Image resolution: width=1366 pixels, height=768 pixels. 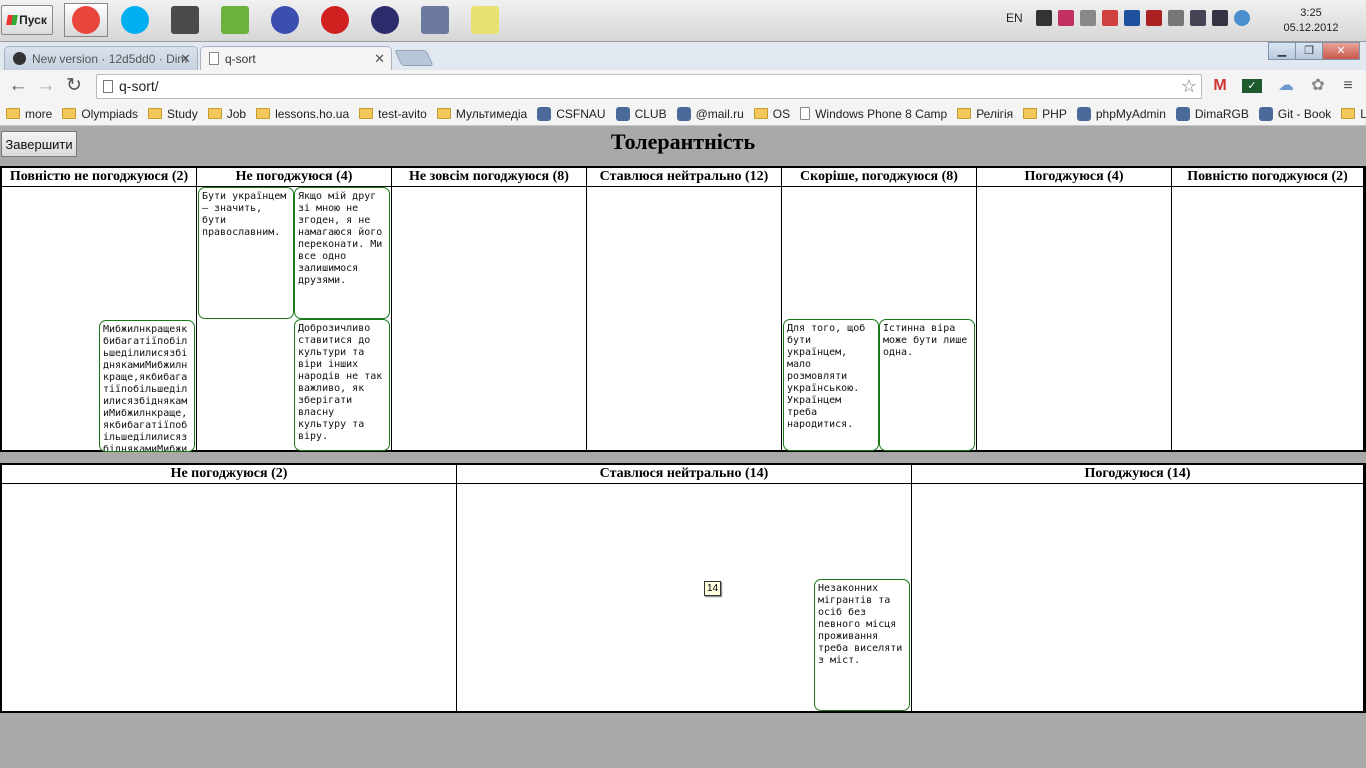 What do you see at coordinates (110, 58) in the screenshot?
I see `tab-title: New version · 12d5dd0 · Dim` at bounding box center [110, 58].